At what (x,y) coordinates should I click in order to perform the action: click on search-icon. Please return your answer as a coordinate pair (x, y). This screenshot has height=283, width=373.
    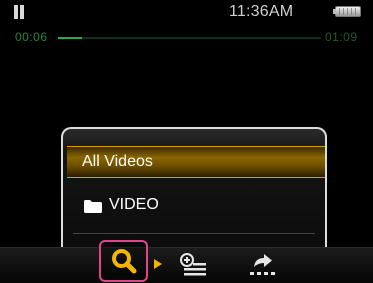
    Looking at the image, I should click on (124, 261).